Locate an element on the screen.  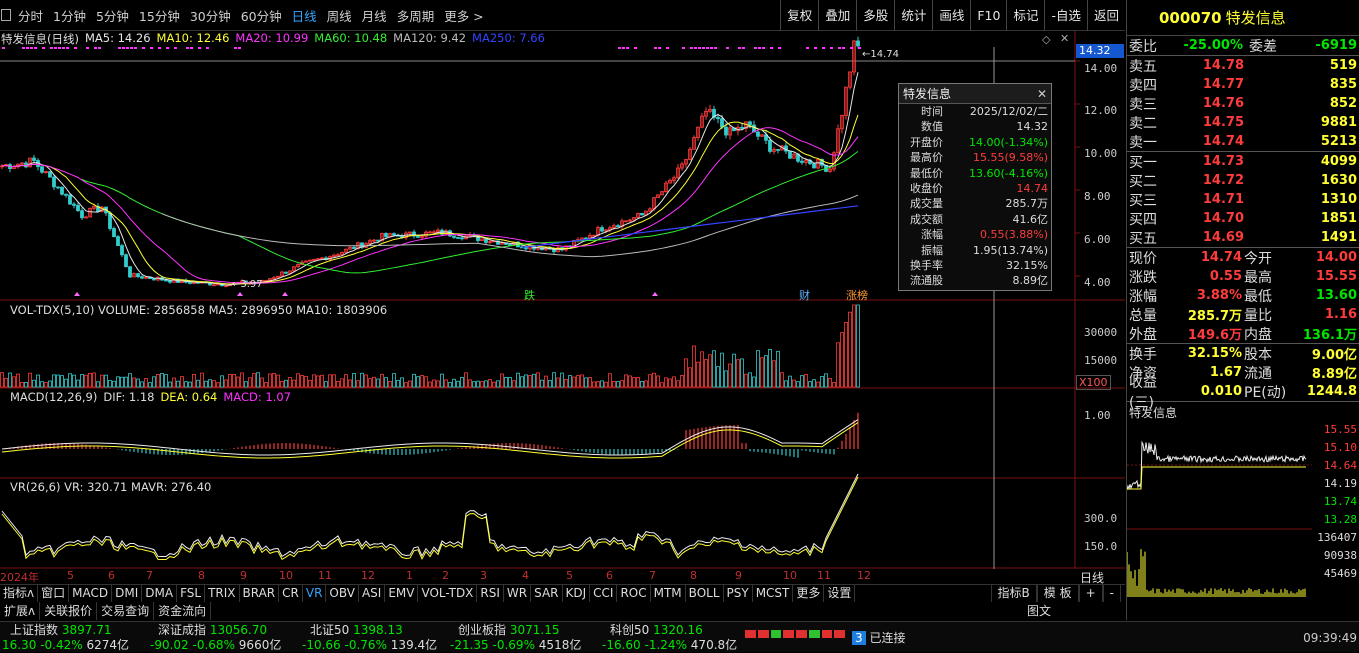
indicator-tab: VOL-TDX is located at coordinates (448, 593).